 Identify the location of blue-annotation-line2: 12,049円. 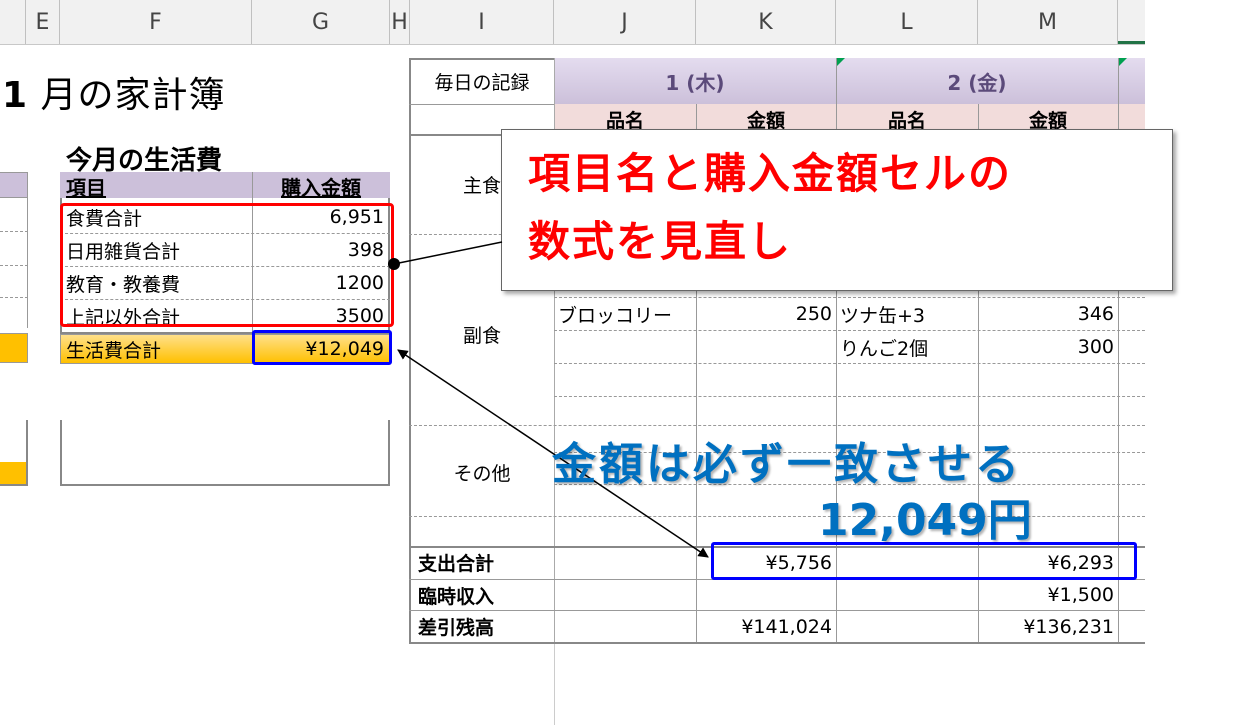
(925, 520).